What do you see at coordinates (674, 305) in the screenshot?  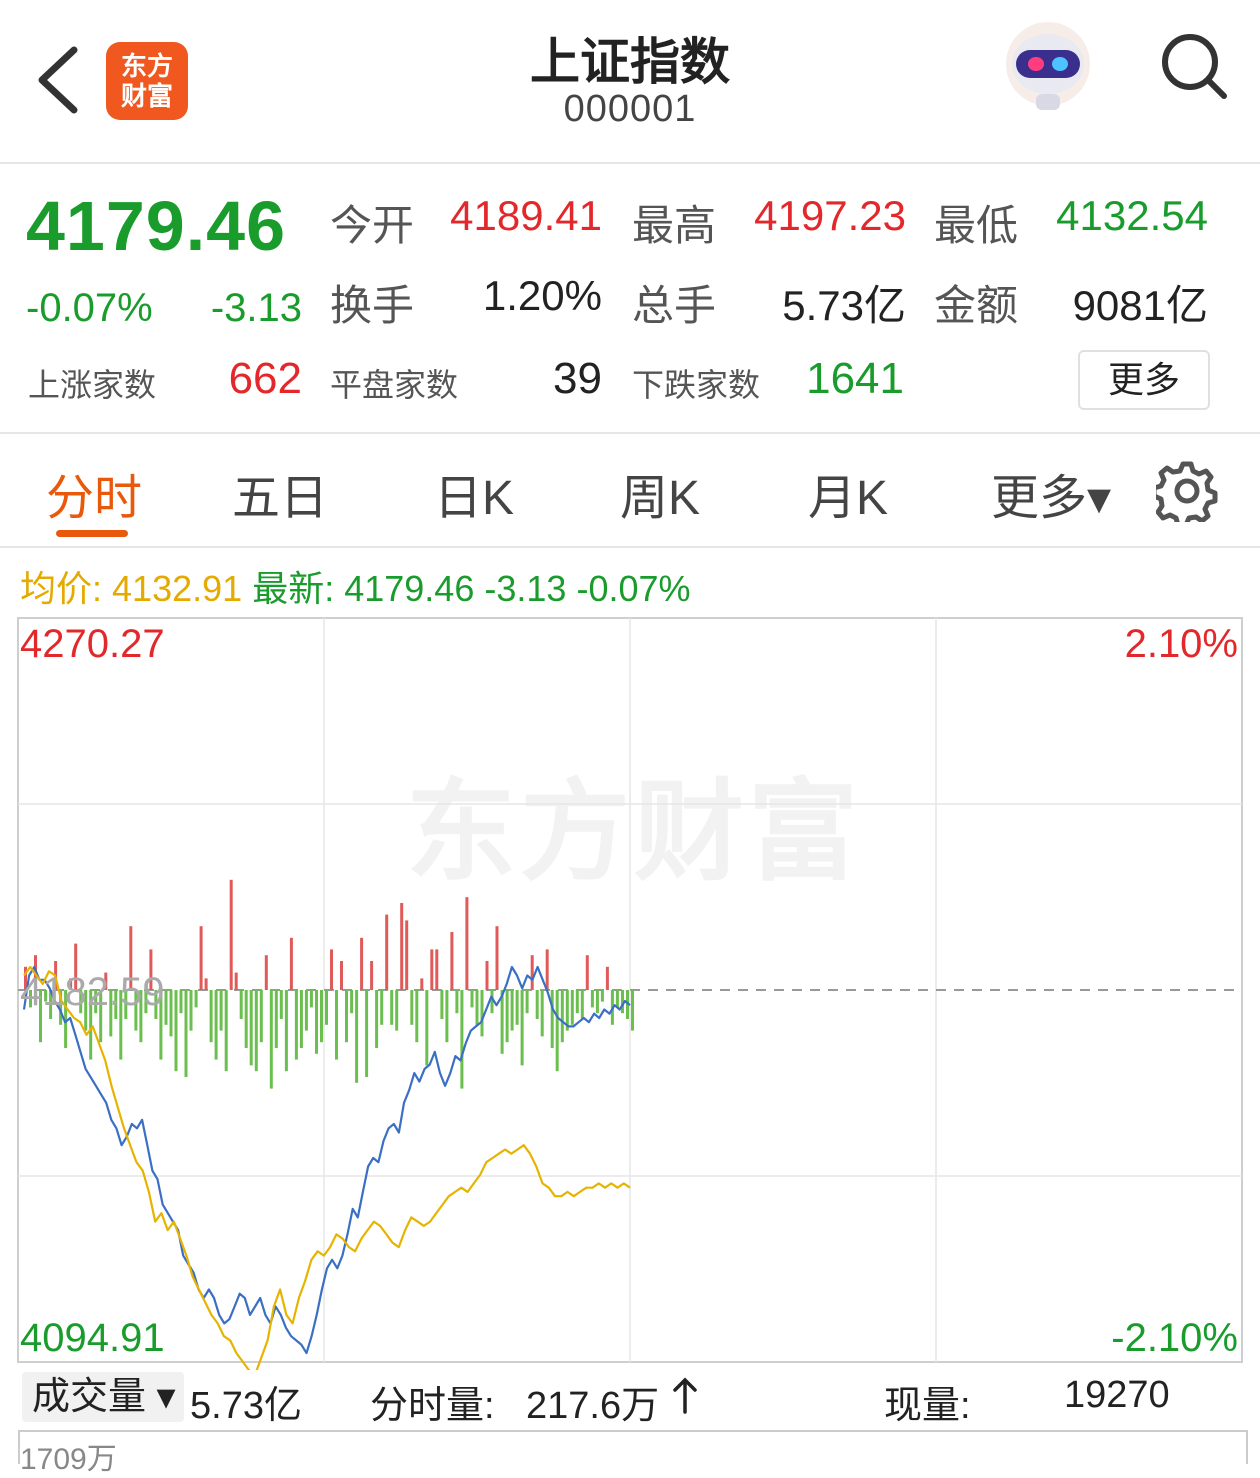 I see `volume-label: 总手` at bounding box center [674, 305].